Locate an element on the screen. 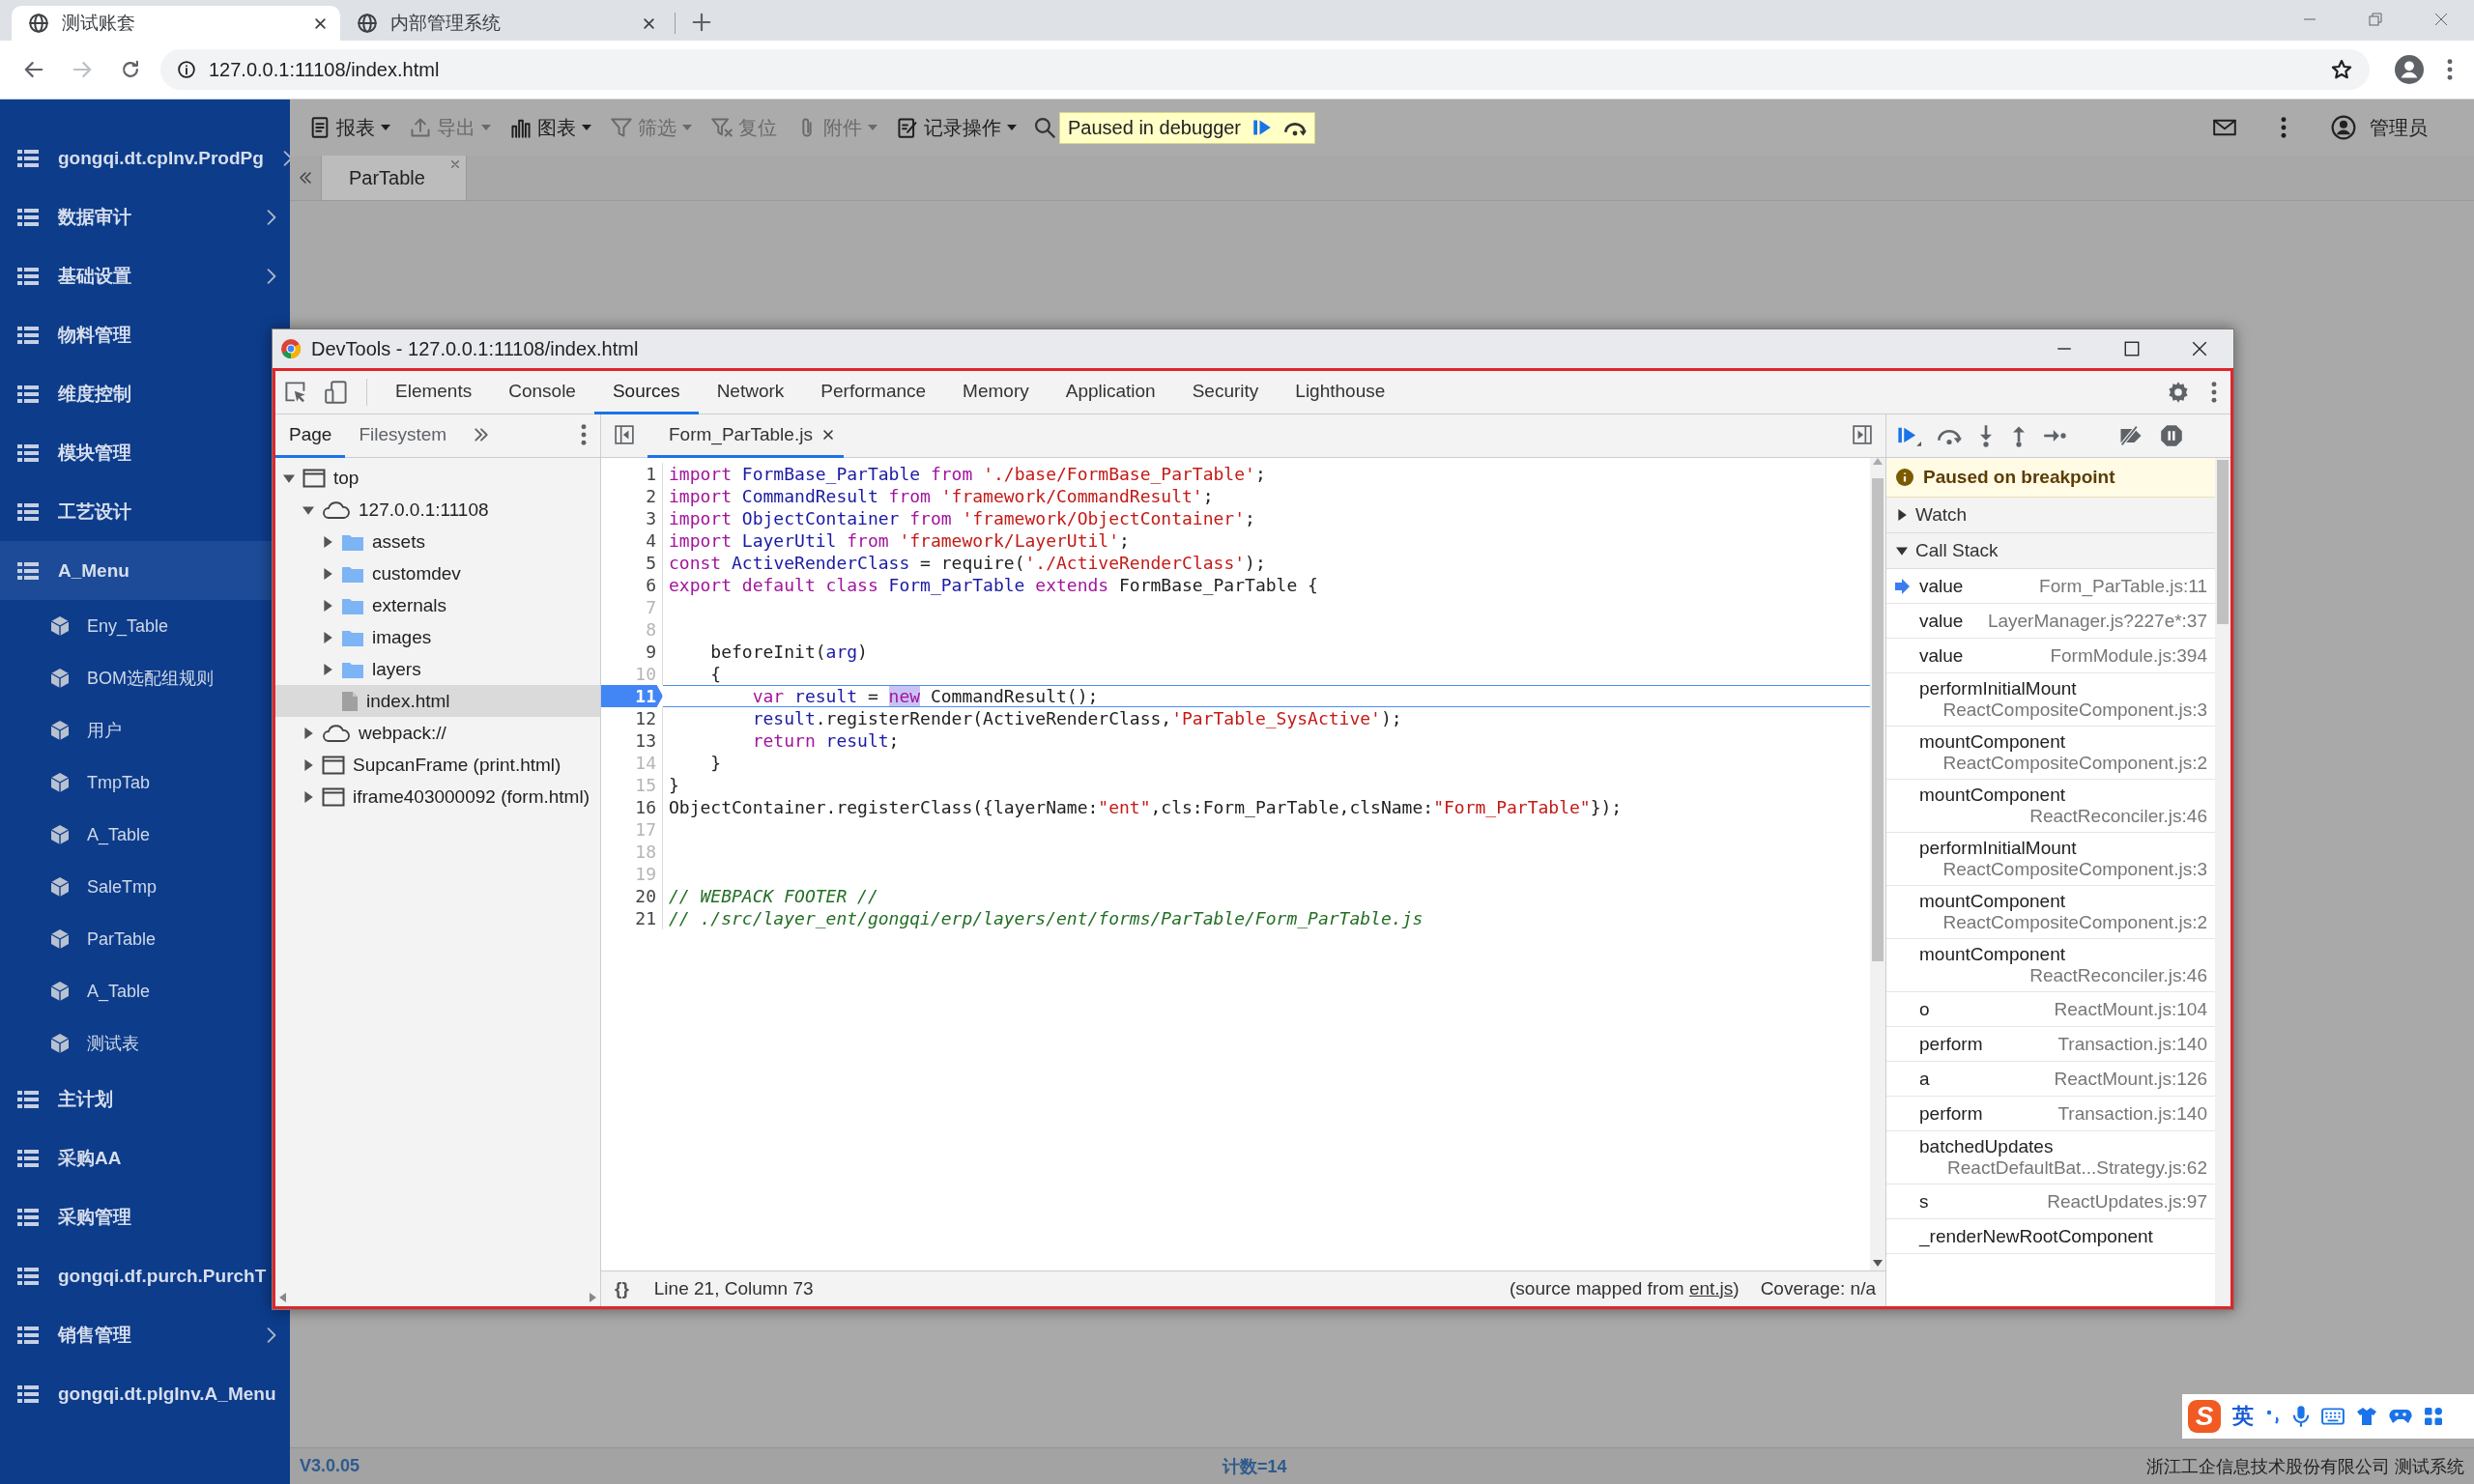  microphone-icon is located at coordinates (2301, 1417).